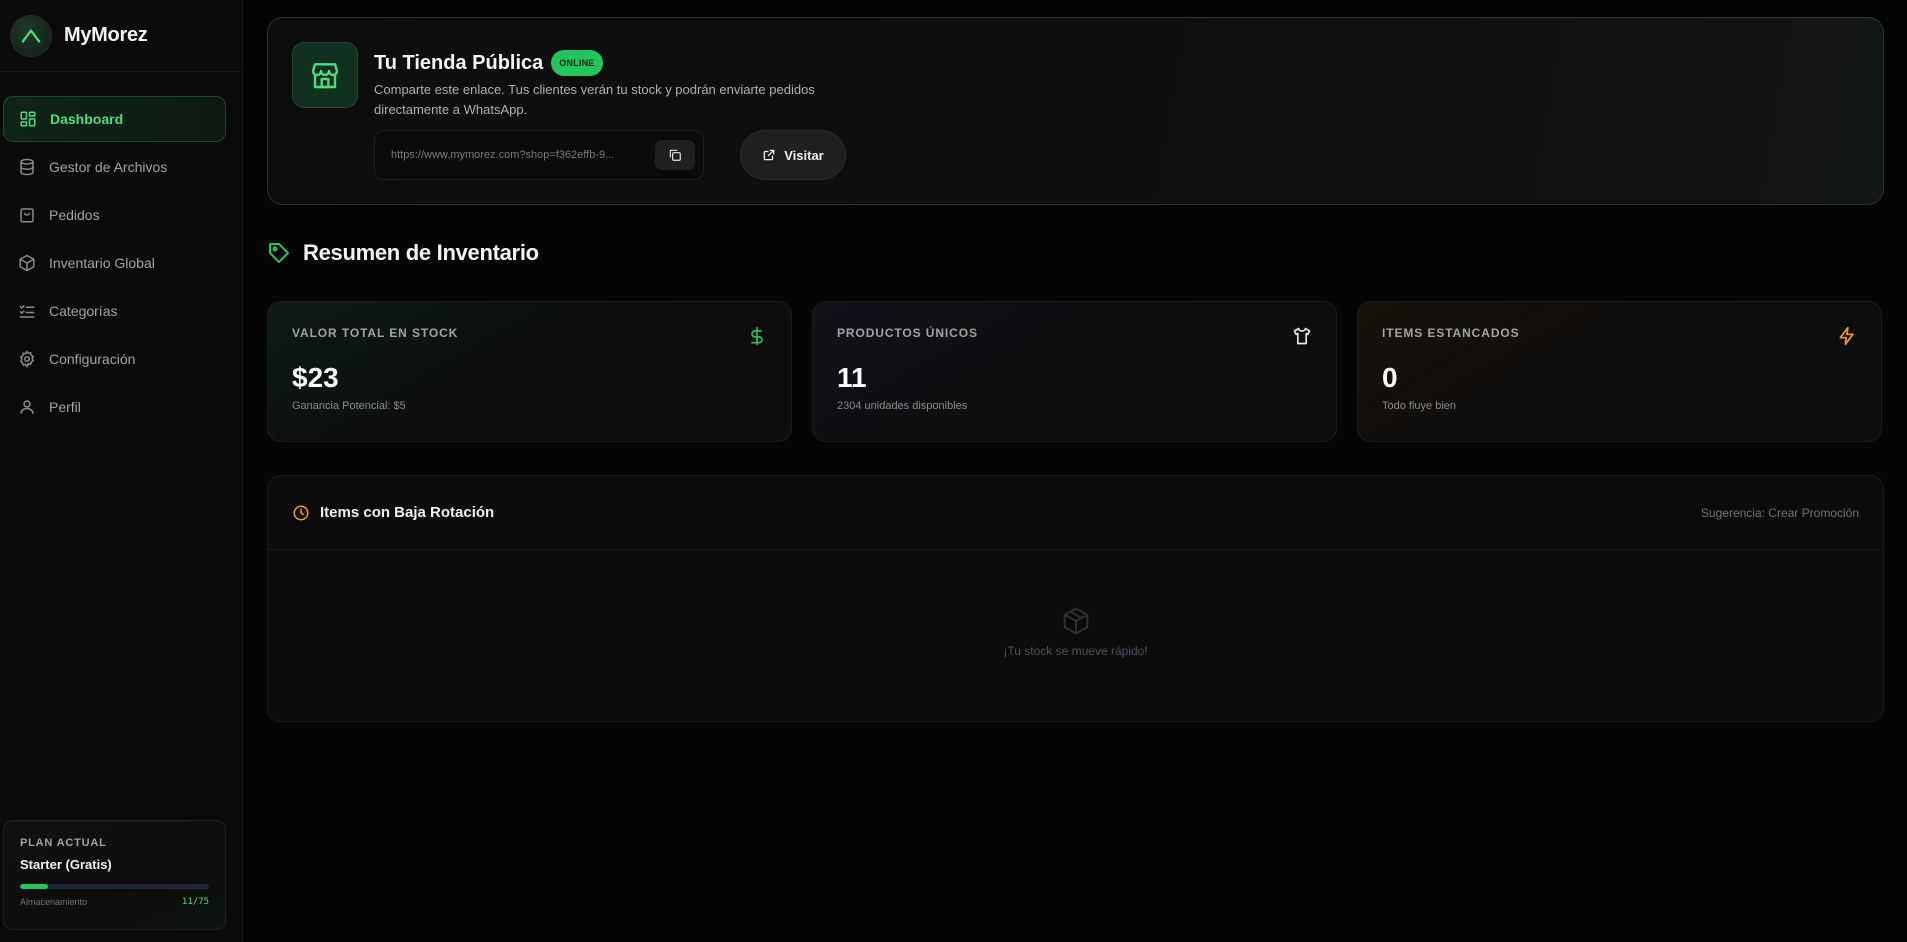 Image resolution: width=1907 pixels, height=942 pixels. I want to click on lightning-icon, so click(1847, 338).